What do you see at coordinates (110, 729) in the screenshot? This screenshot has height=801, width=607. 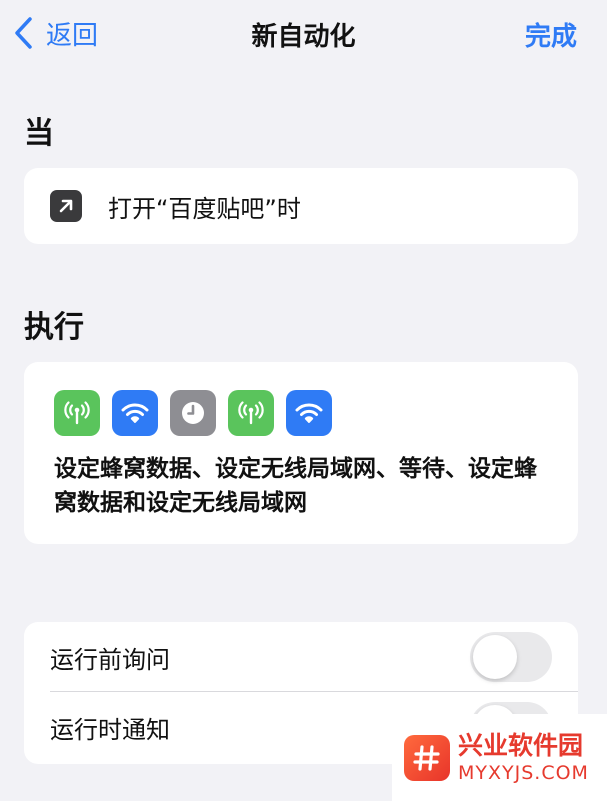 I see `notify-when-run-label: 运行时通知` at bounding box center [110, 729].